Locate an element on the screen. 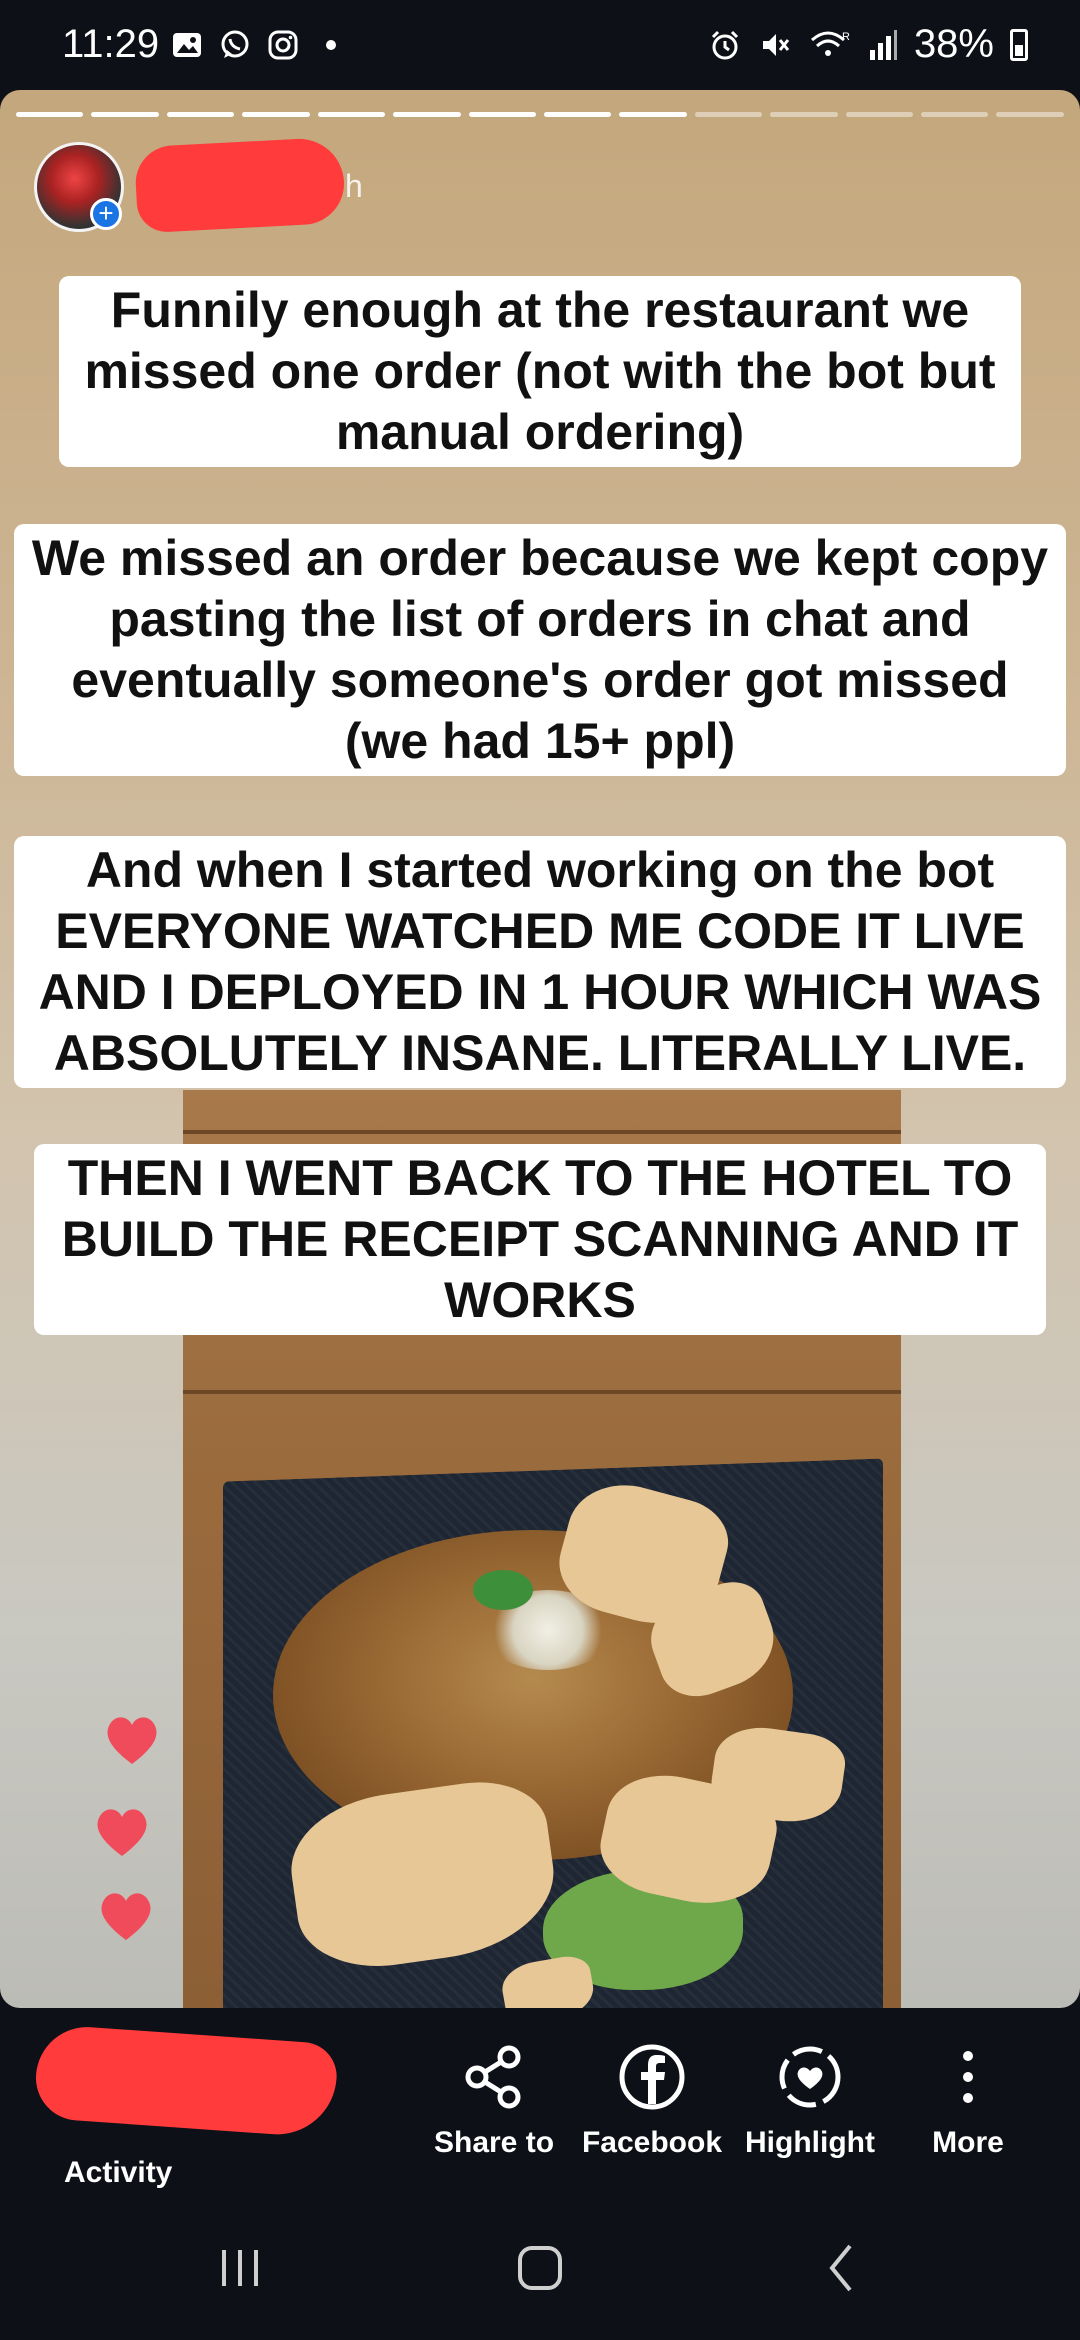 The image size is (1080, 2340). activity-button: Activity is located at coordinates (118, 2173).